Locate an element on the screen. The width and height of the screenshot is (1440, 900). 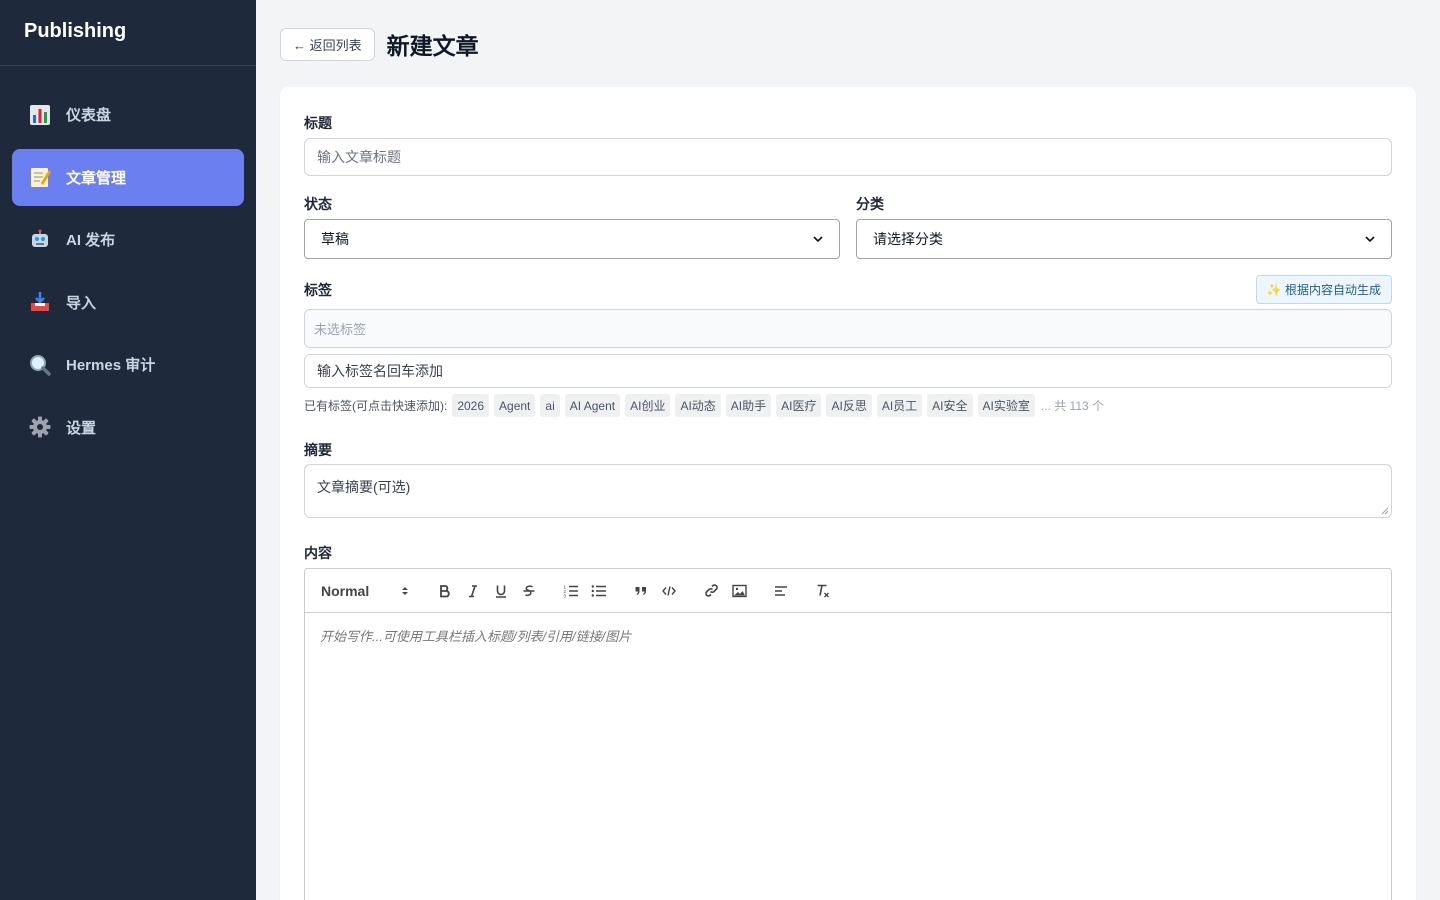
sidebar-item-ai-publish: AI 发布 is located at coordinates (128, 239).